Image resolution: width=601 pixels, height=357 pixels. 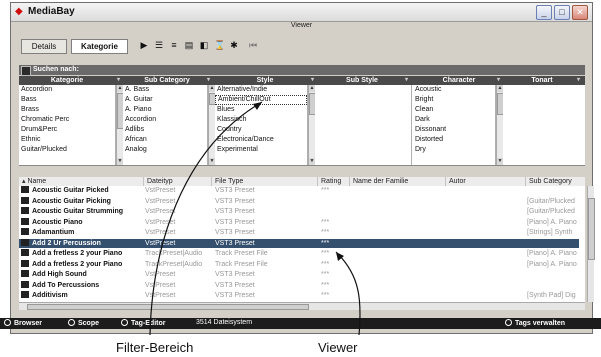 What do you see at coordinates (338, 347) in the screenshot?
I see `caption-viewer: Viewer` at bounding box center [338, 347].